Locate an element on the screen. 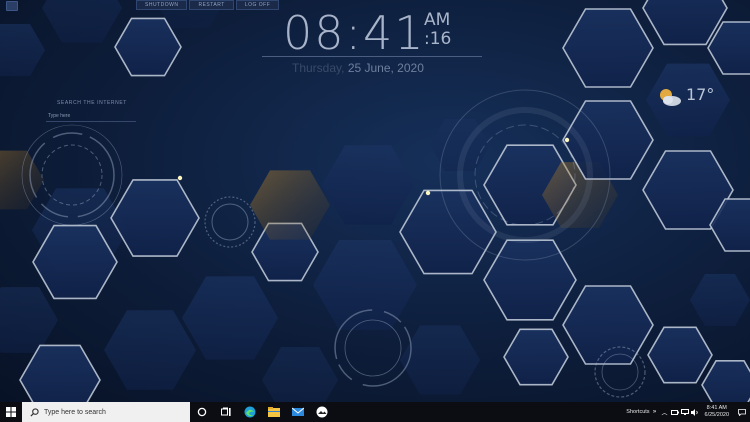  clock-seconds: :16 is located at coordinates (438, 39).